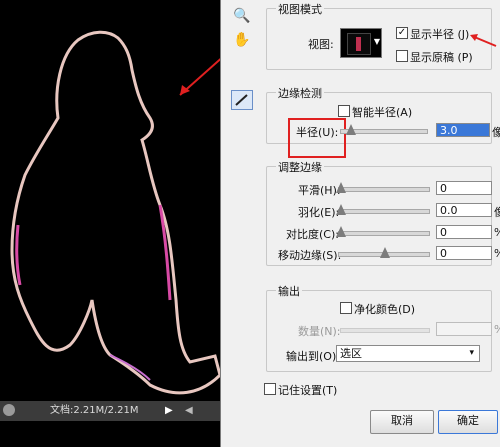 The image size is (500, 447). What do you see at coordinates (189, 411) in the screenshot?
I see `scroll-left-icon: ◀` at bounding box center [189, 411].